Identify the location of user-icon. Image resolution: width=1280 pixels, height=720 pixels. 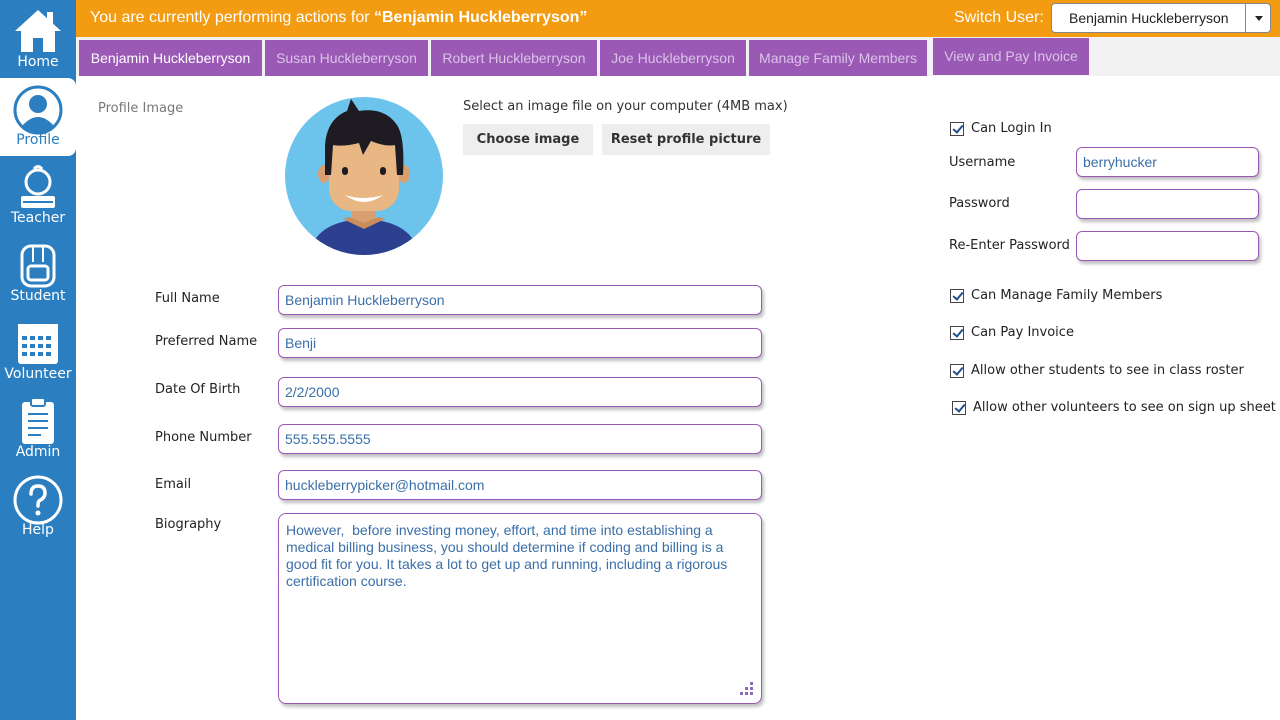
(38, 110).